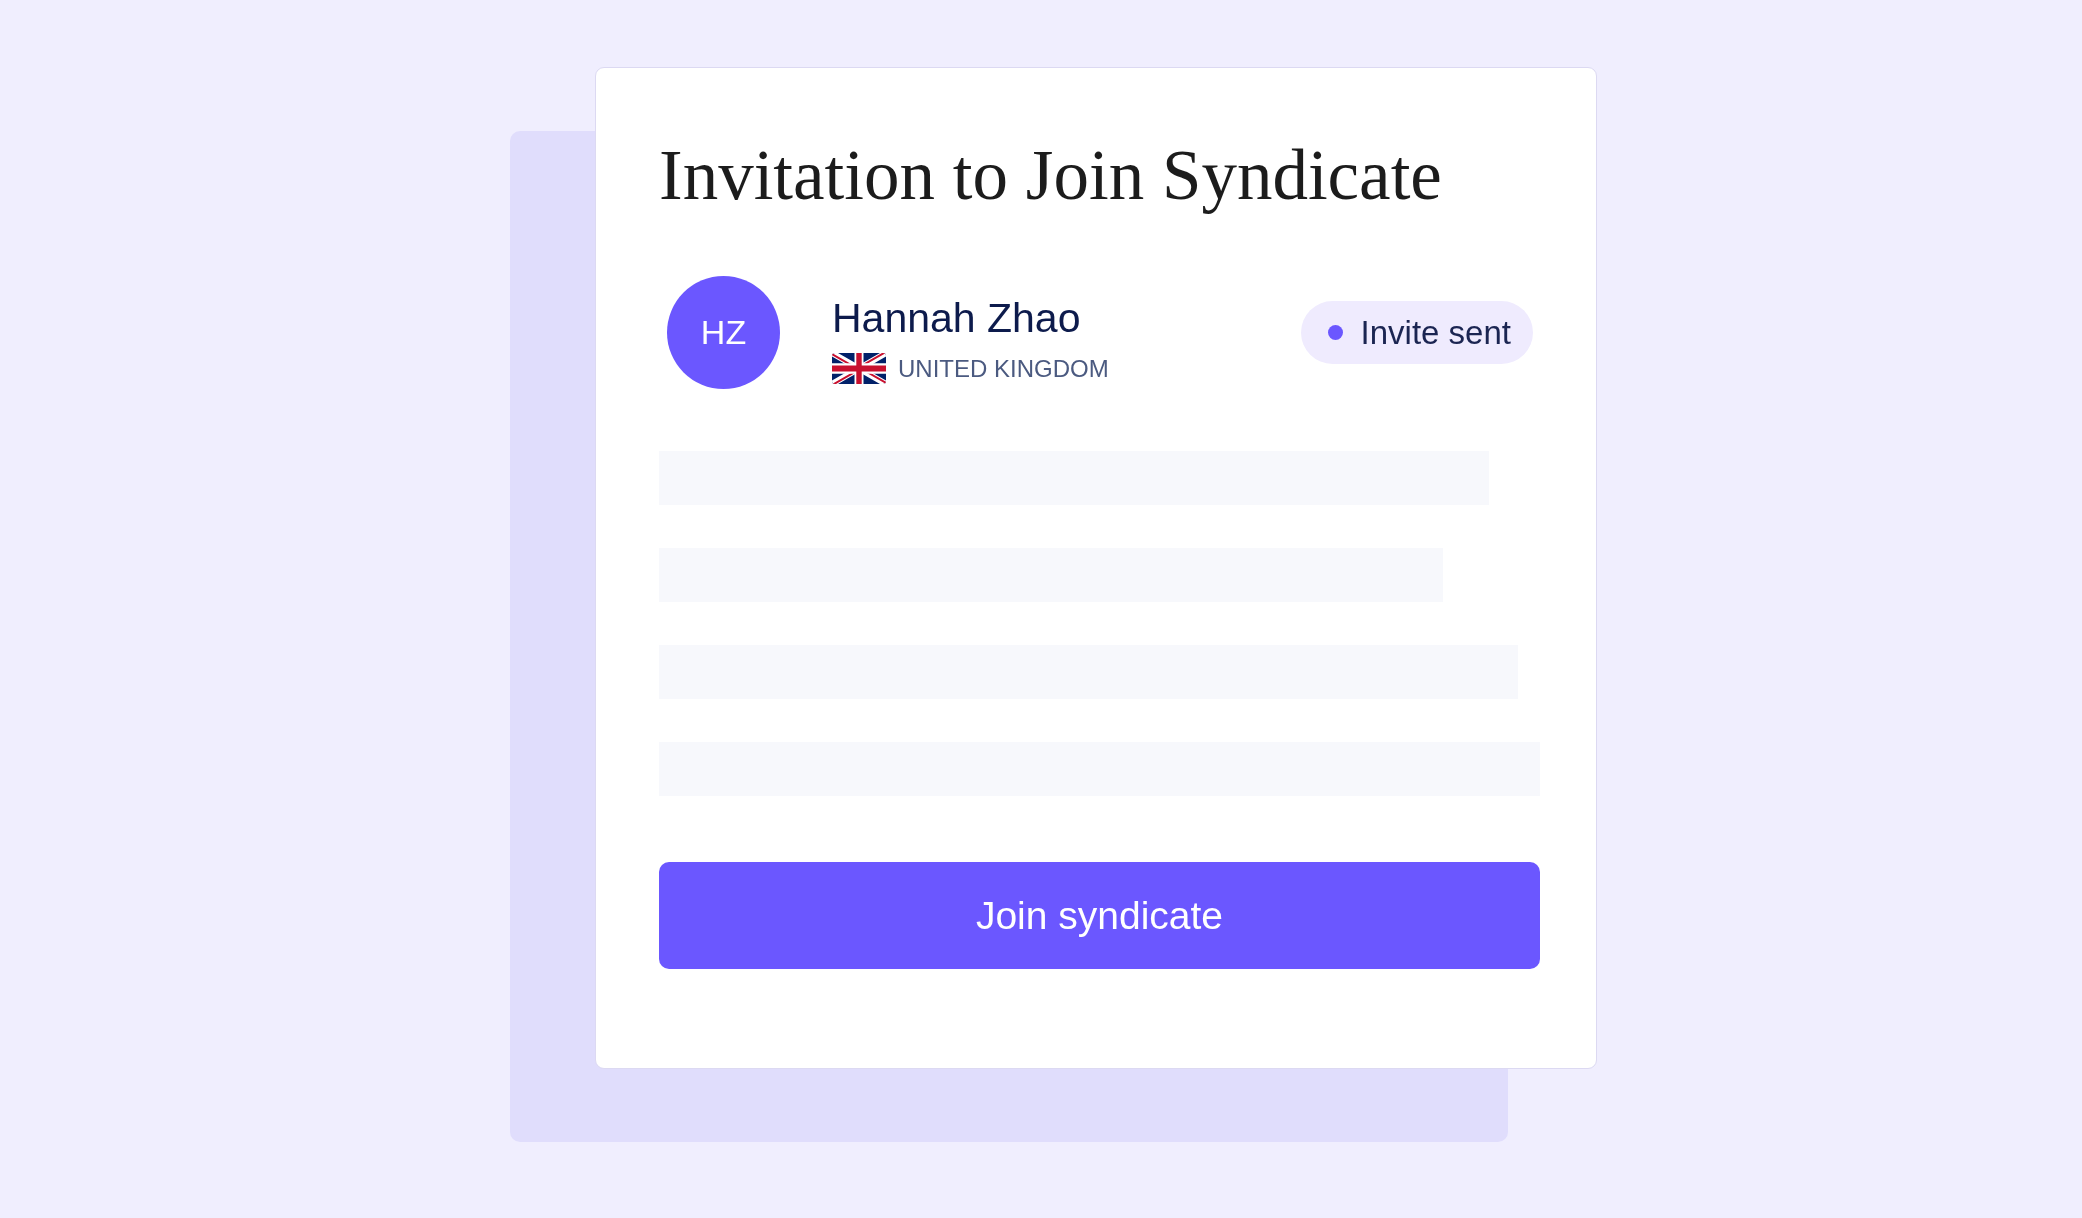  Describe the element at coordinates (723, 332) in the screenshot. I see `avatar-initials: HZ` at that location.